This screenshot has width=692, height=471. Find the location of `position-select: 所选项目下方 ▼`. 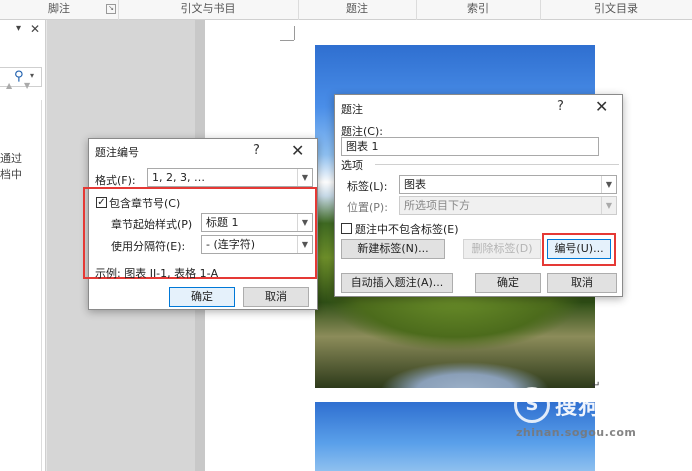

position-select: 所选项目下方 ▼ is located at coordinates (508, 205).